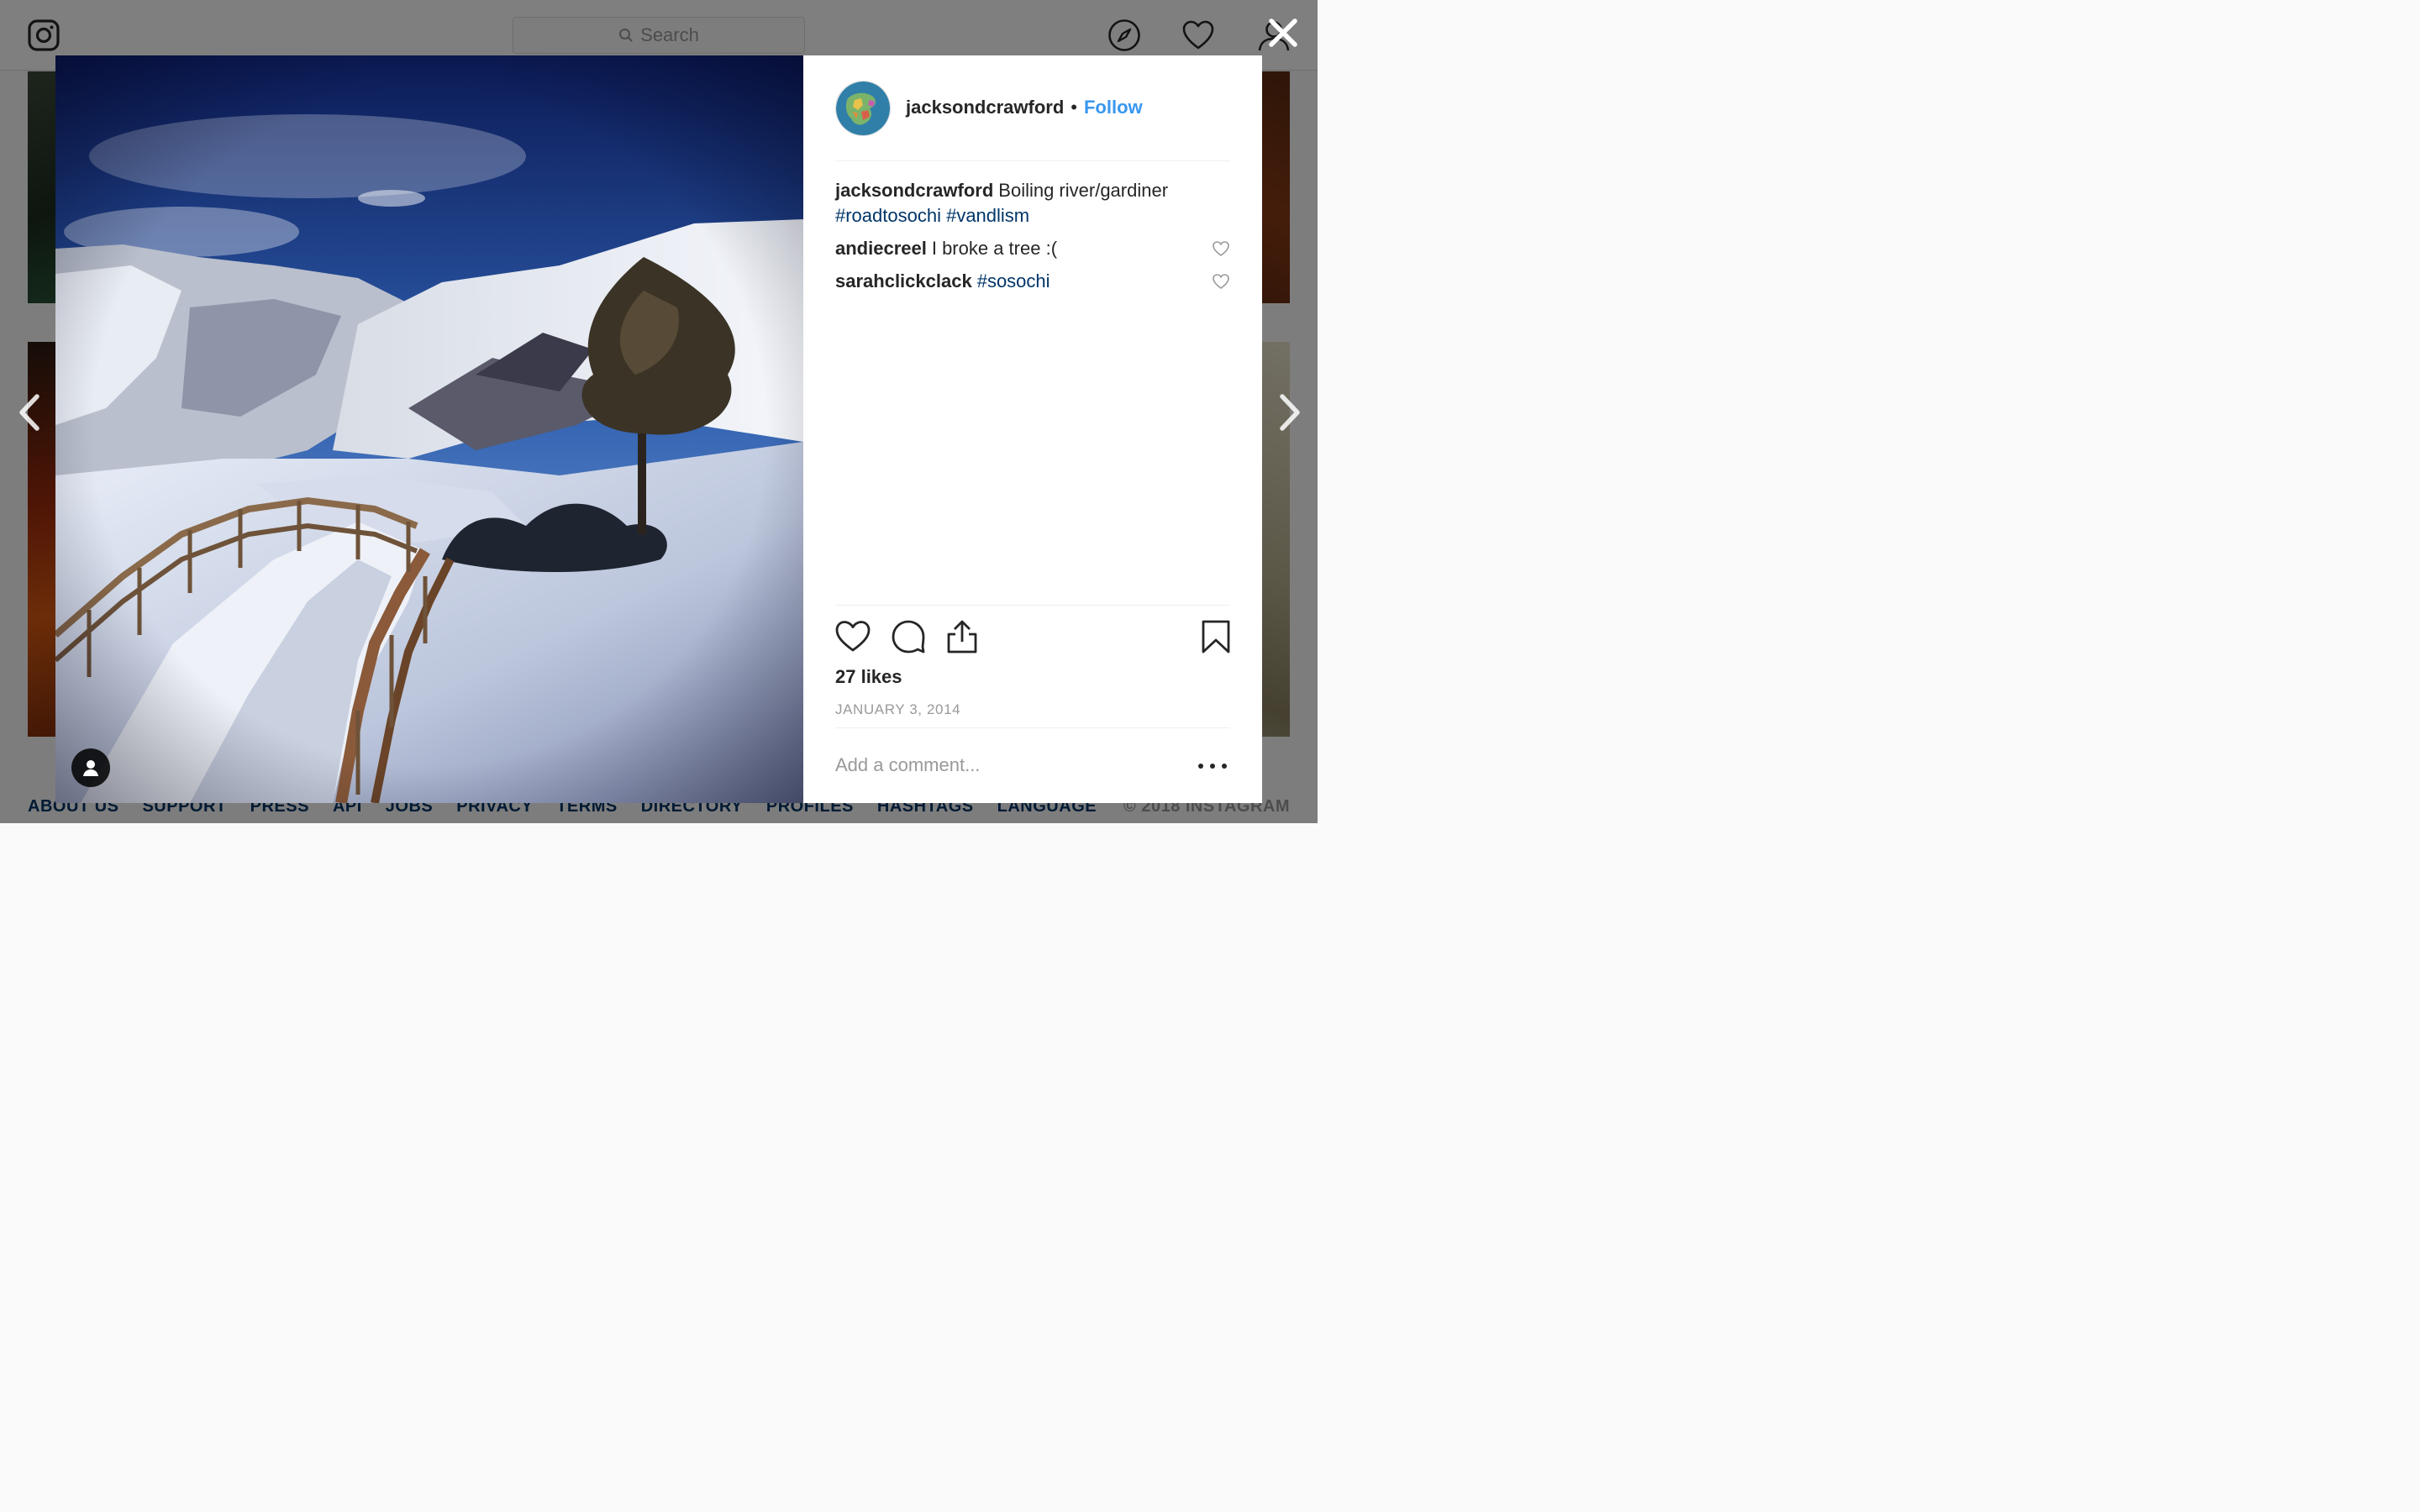 This screenshot has height=1512, width=2420. Describe the element at coordinates (1283, 32) in the screenshot. I see `close-icon` at that location.